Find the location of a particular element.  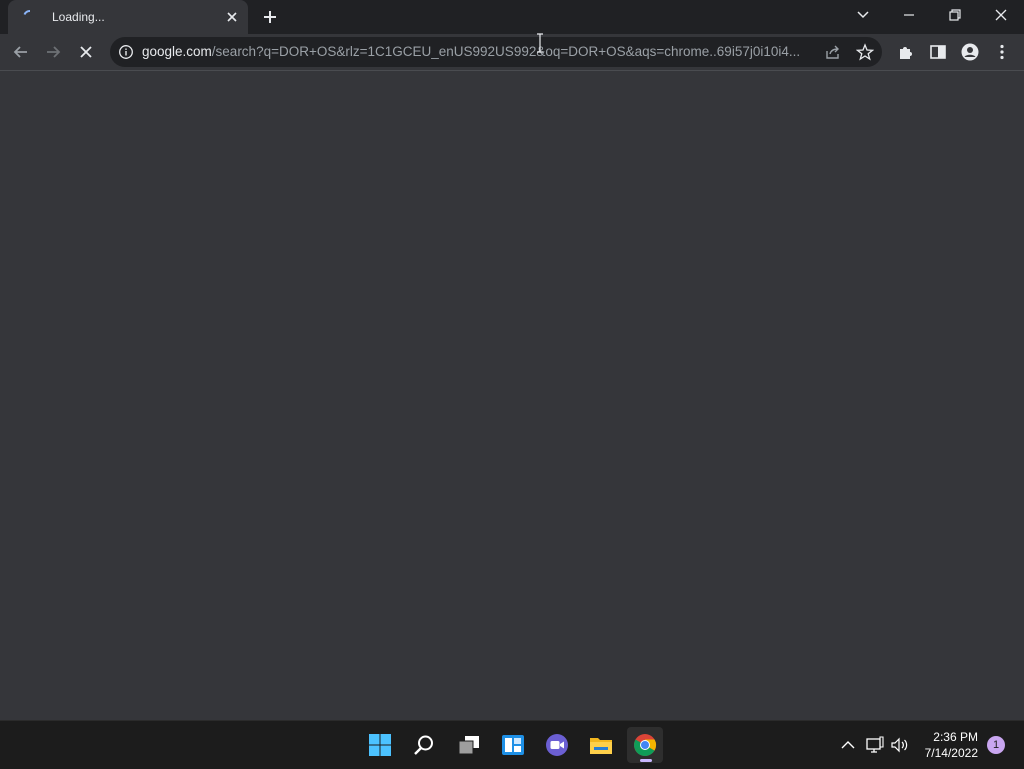

stop-loading-icon is located at coordinates (86, 52).